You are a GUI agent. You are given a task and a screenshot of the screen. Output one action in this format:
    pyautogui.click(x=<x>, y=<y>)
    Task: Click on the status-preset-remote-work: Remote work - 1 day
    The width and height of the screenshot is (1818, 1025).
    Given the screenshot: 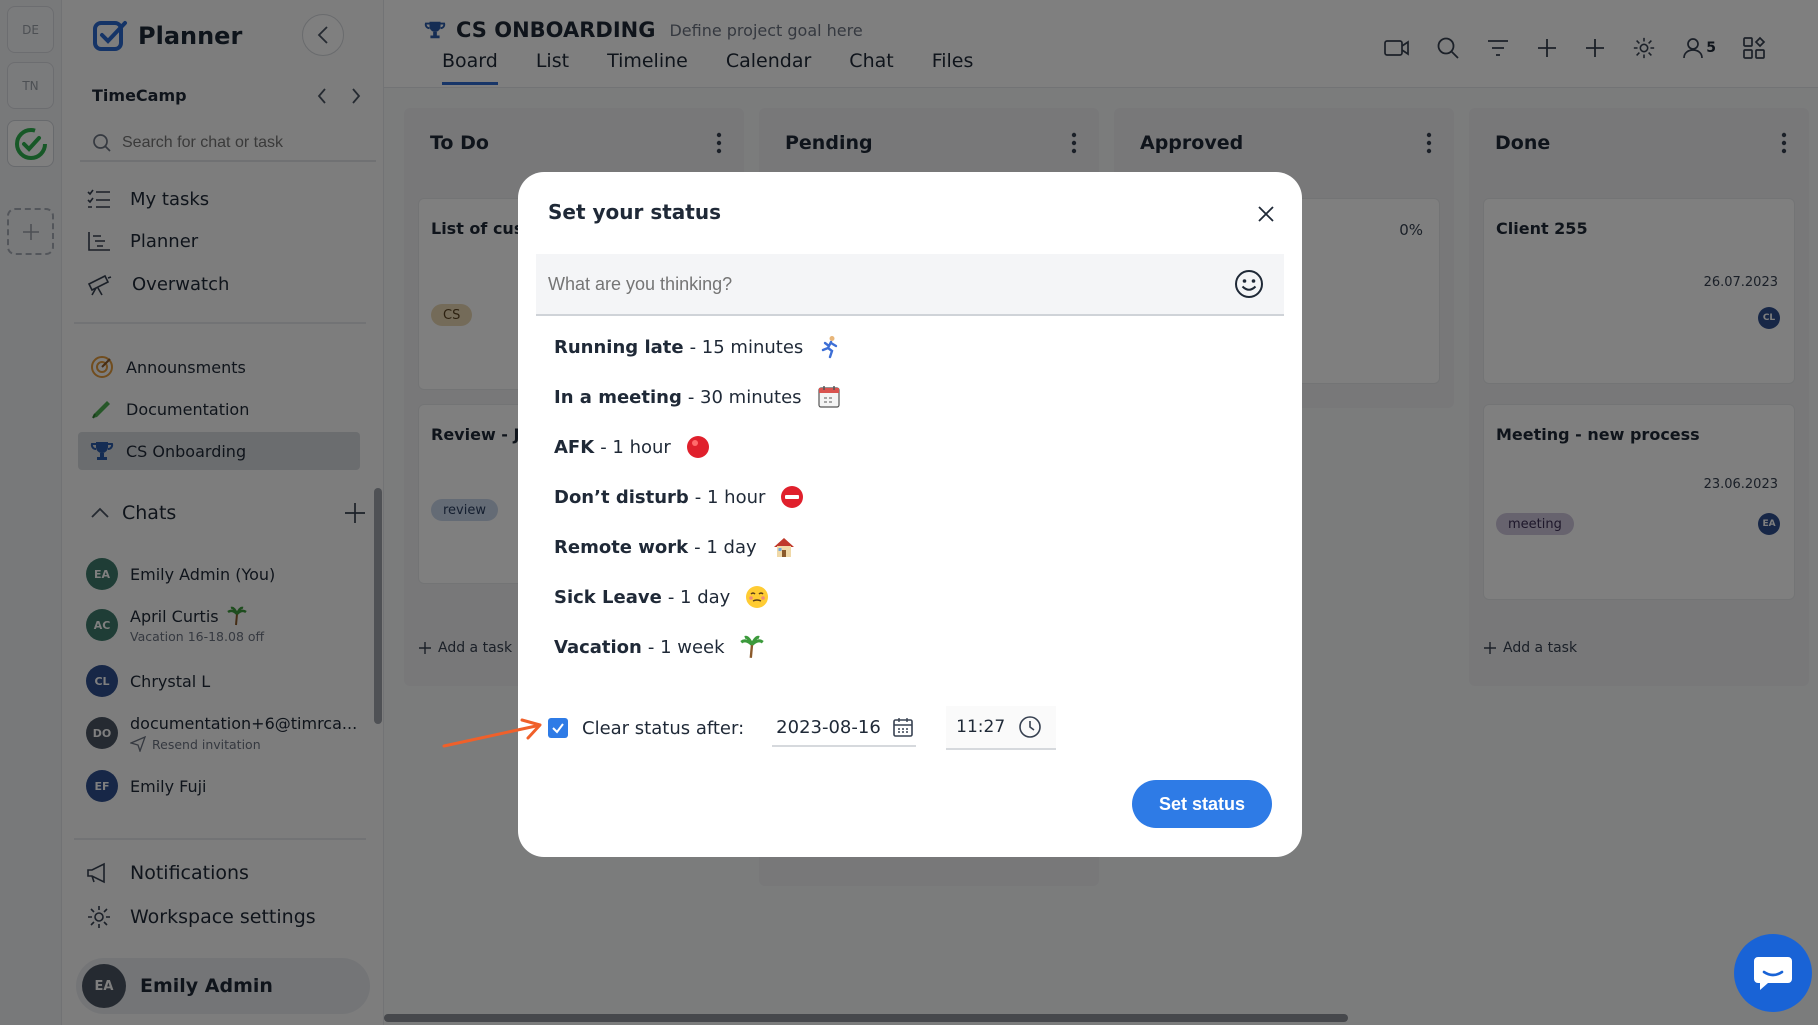 What is the action you would take?
    pyautogui.click(x=675, y=547)
    